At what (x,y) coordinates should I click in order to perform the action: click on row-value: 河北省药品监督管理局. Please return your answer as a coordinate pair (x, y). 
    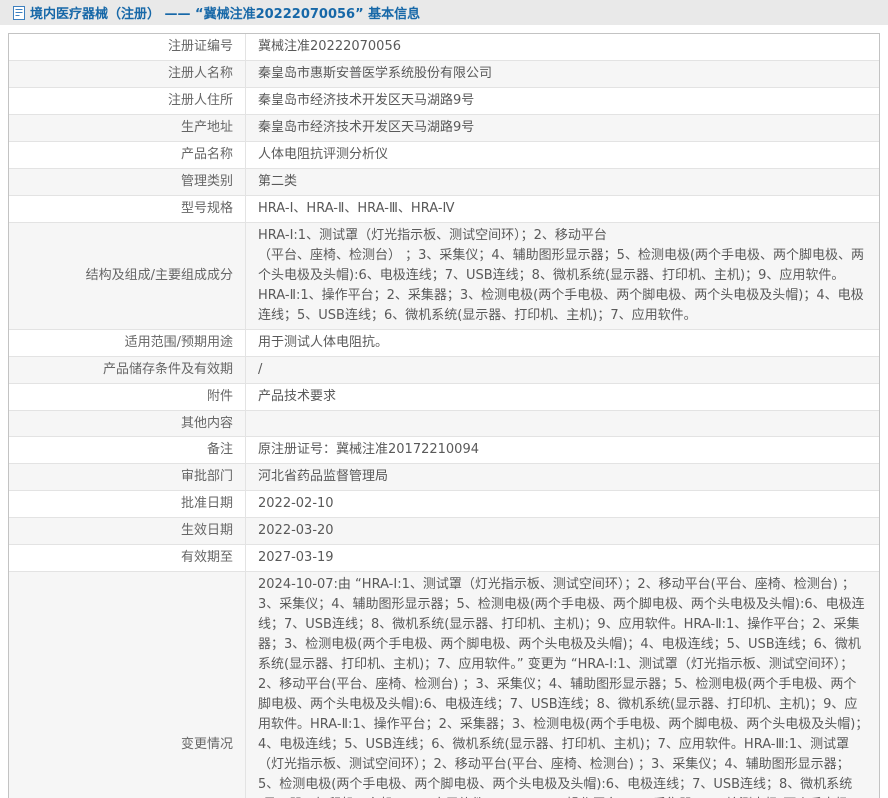
    Looking at the image, I should click on (323, 476).